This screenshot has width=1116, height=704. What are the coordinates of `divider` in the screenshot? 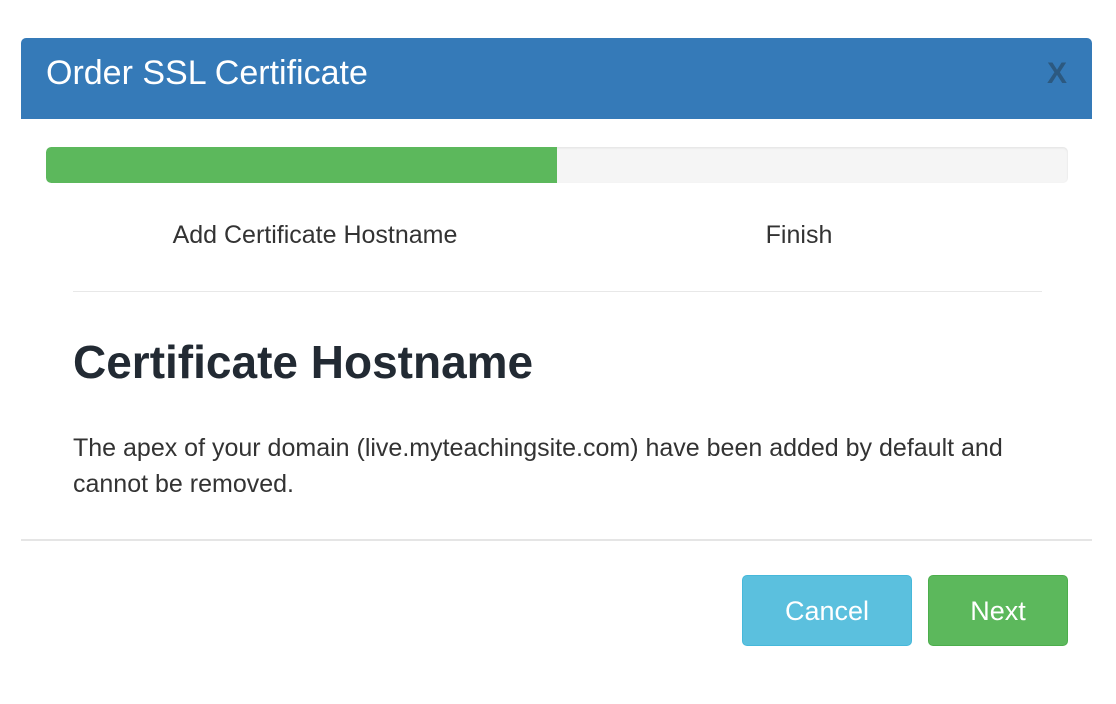 It's located at (557, 291).